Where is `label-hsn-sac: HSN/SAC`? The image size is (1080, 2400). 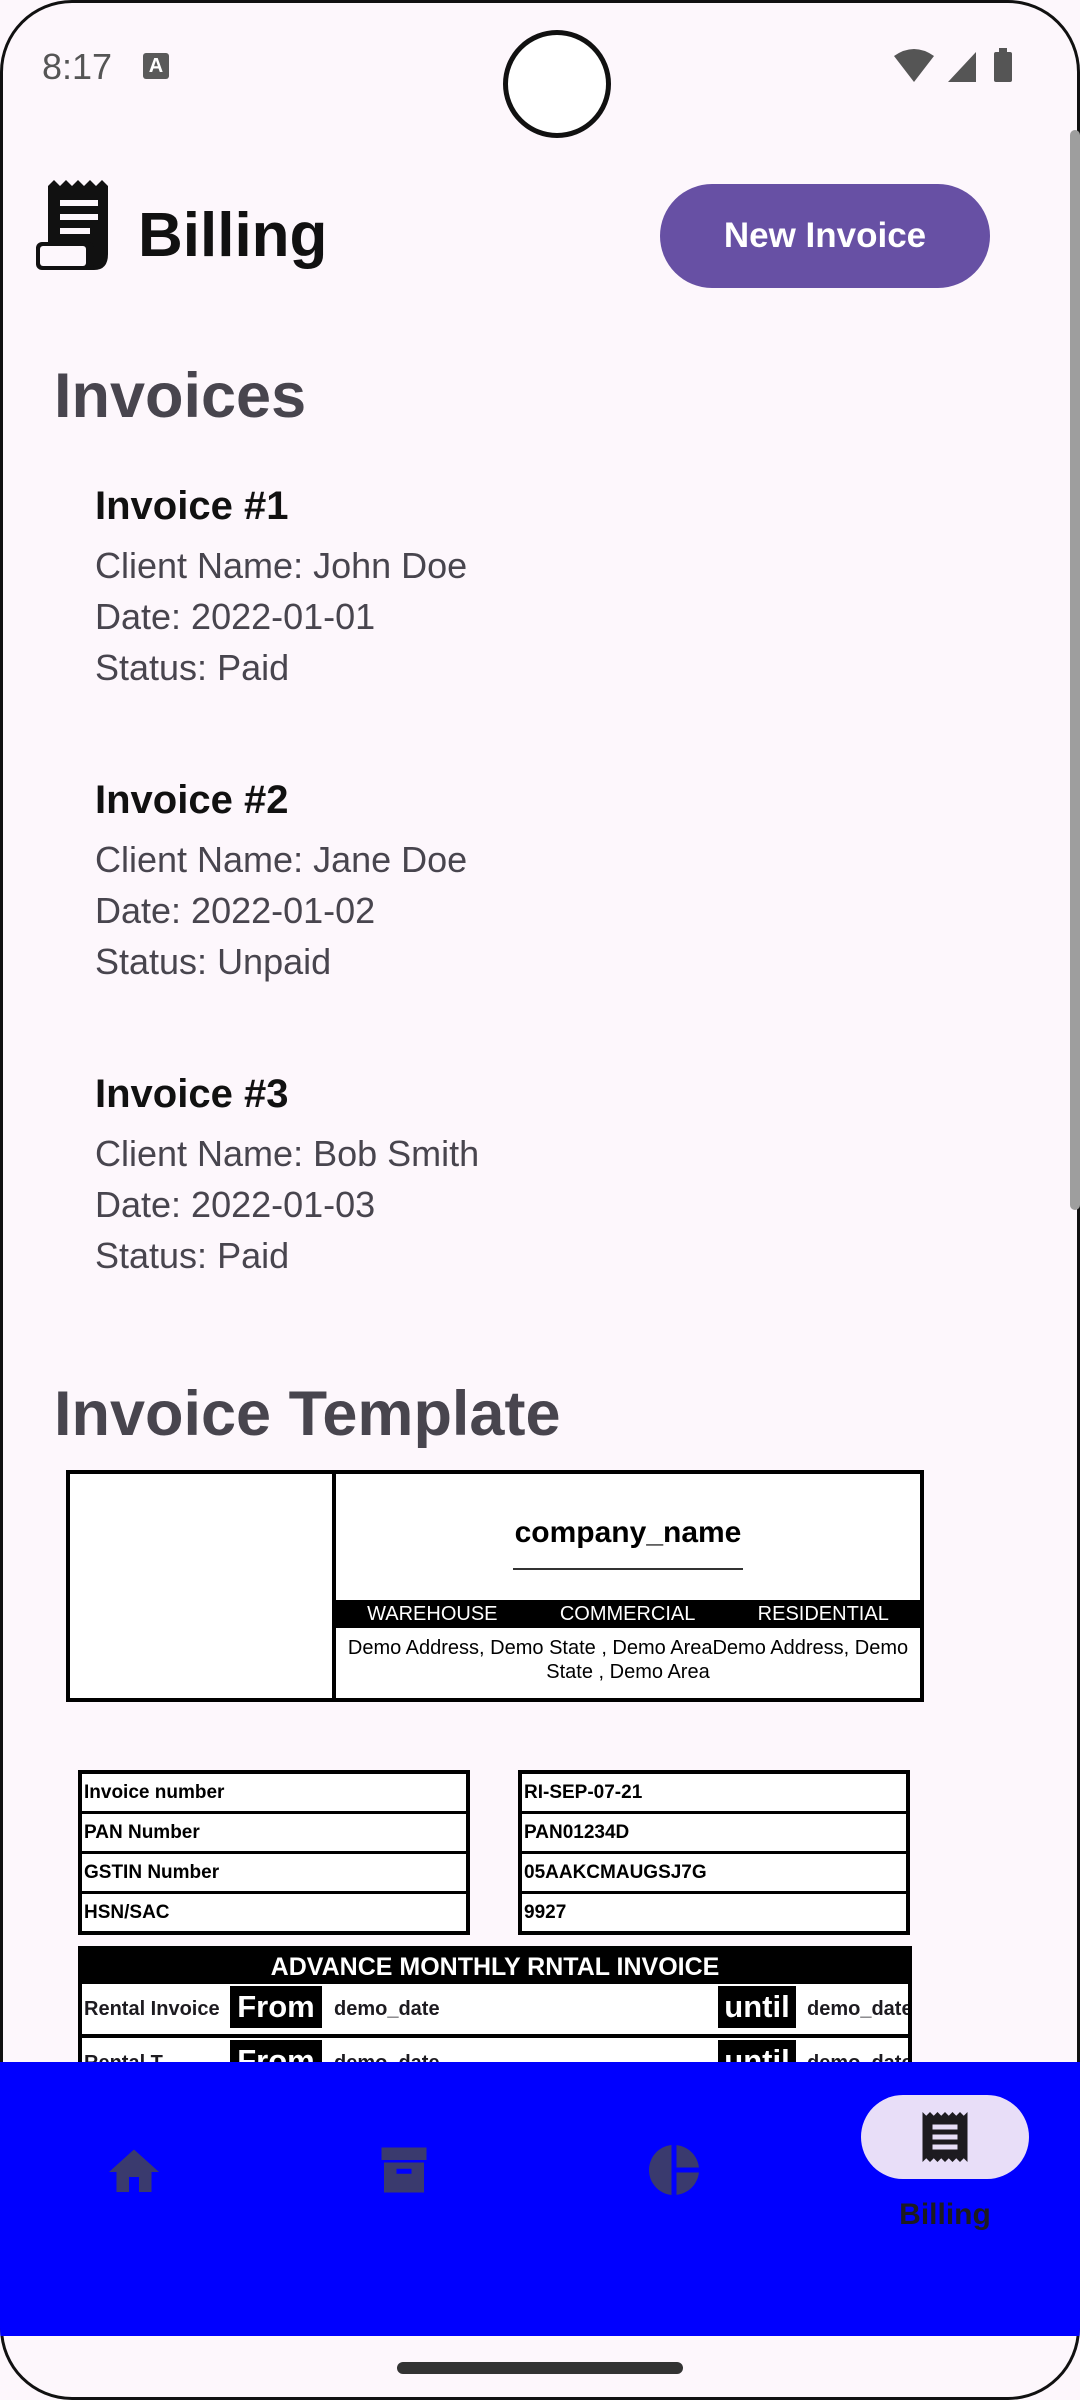 label-hsn-sac: HSN/SAC is located at coordinates (127, 1912).